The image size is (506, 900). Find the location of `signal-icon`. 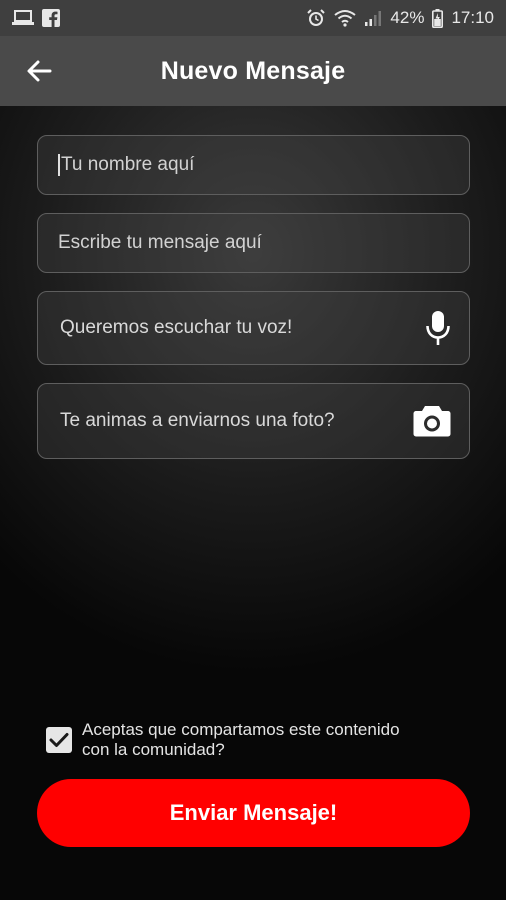

signal-icon is located at coordinates (373, 18).